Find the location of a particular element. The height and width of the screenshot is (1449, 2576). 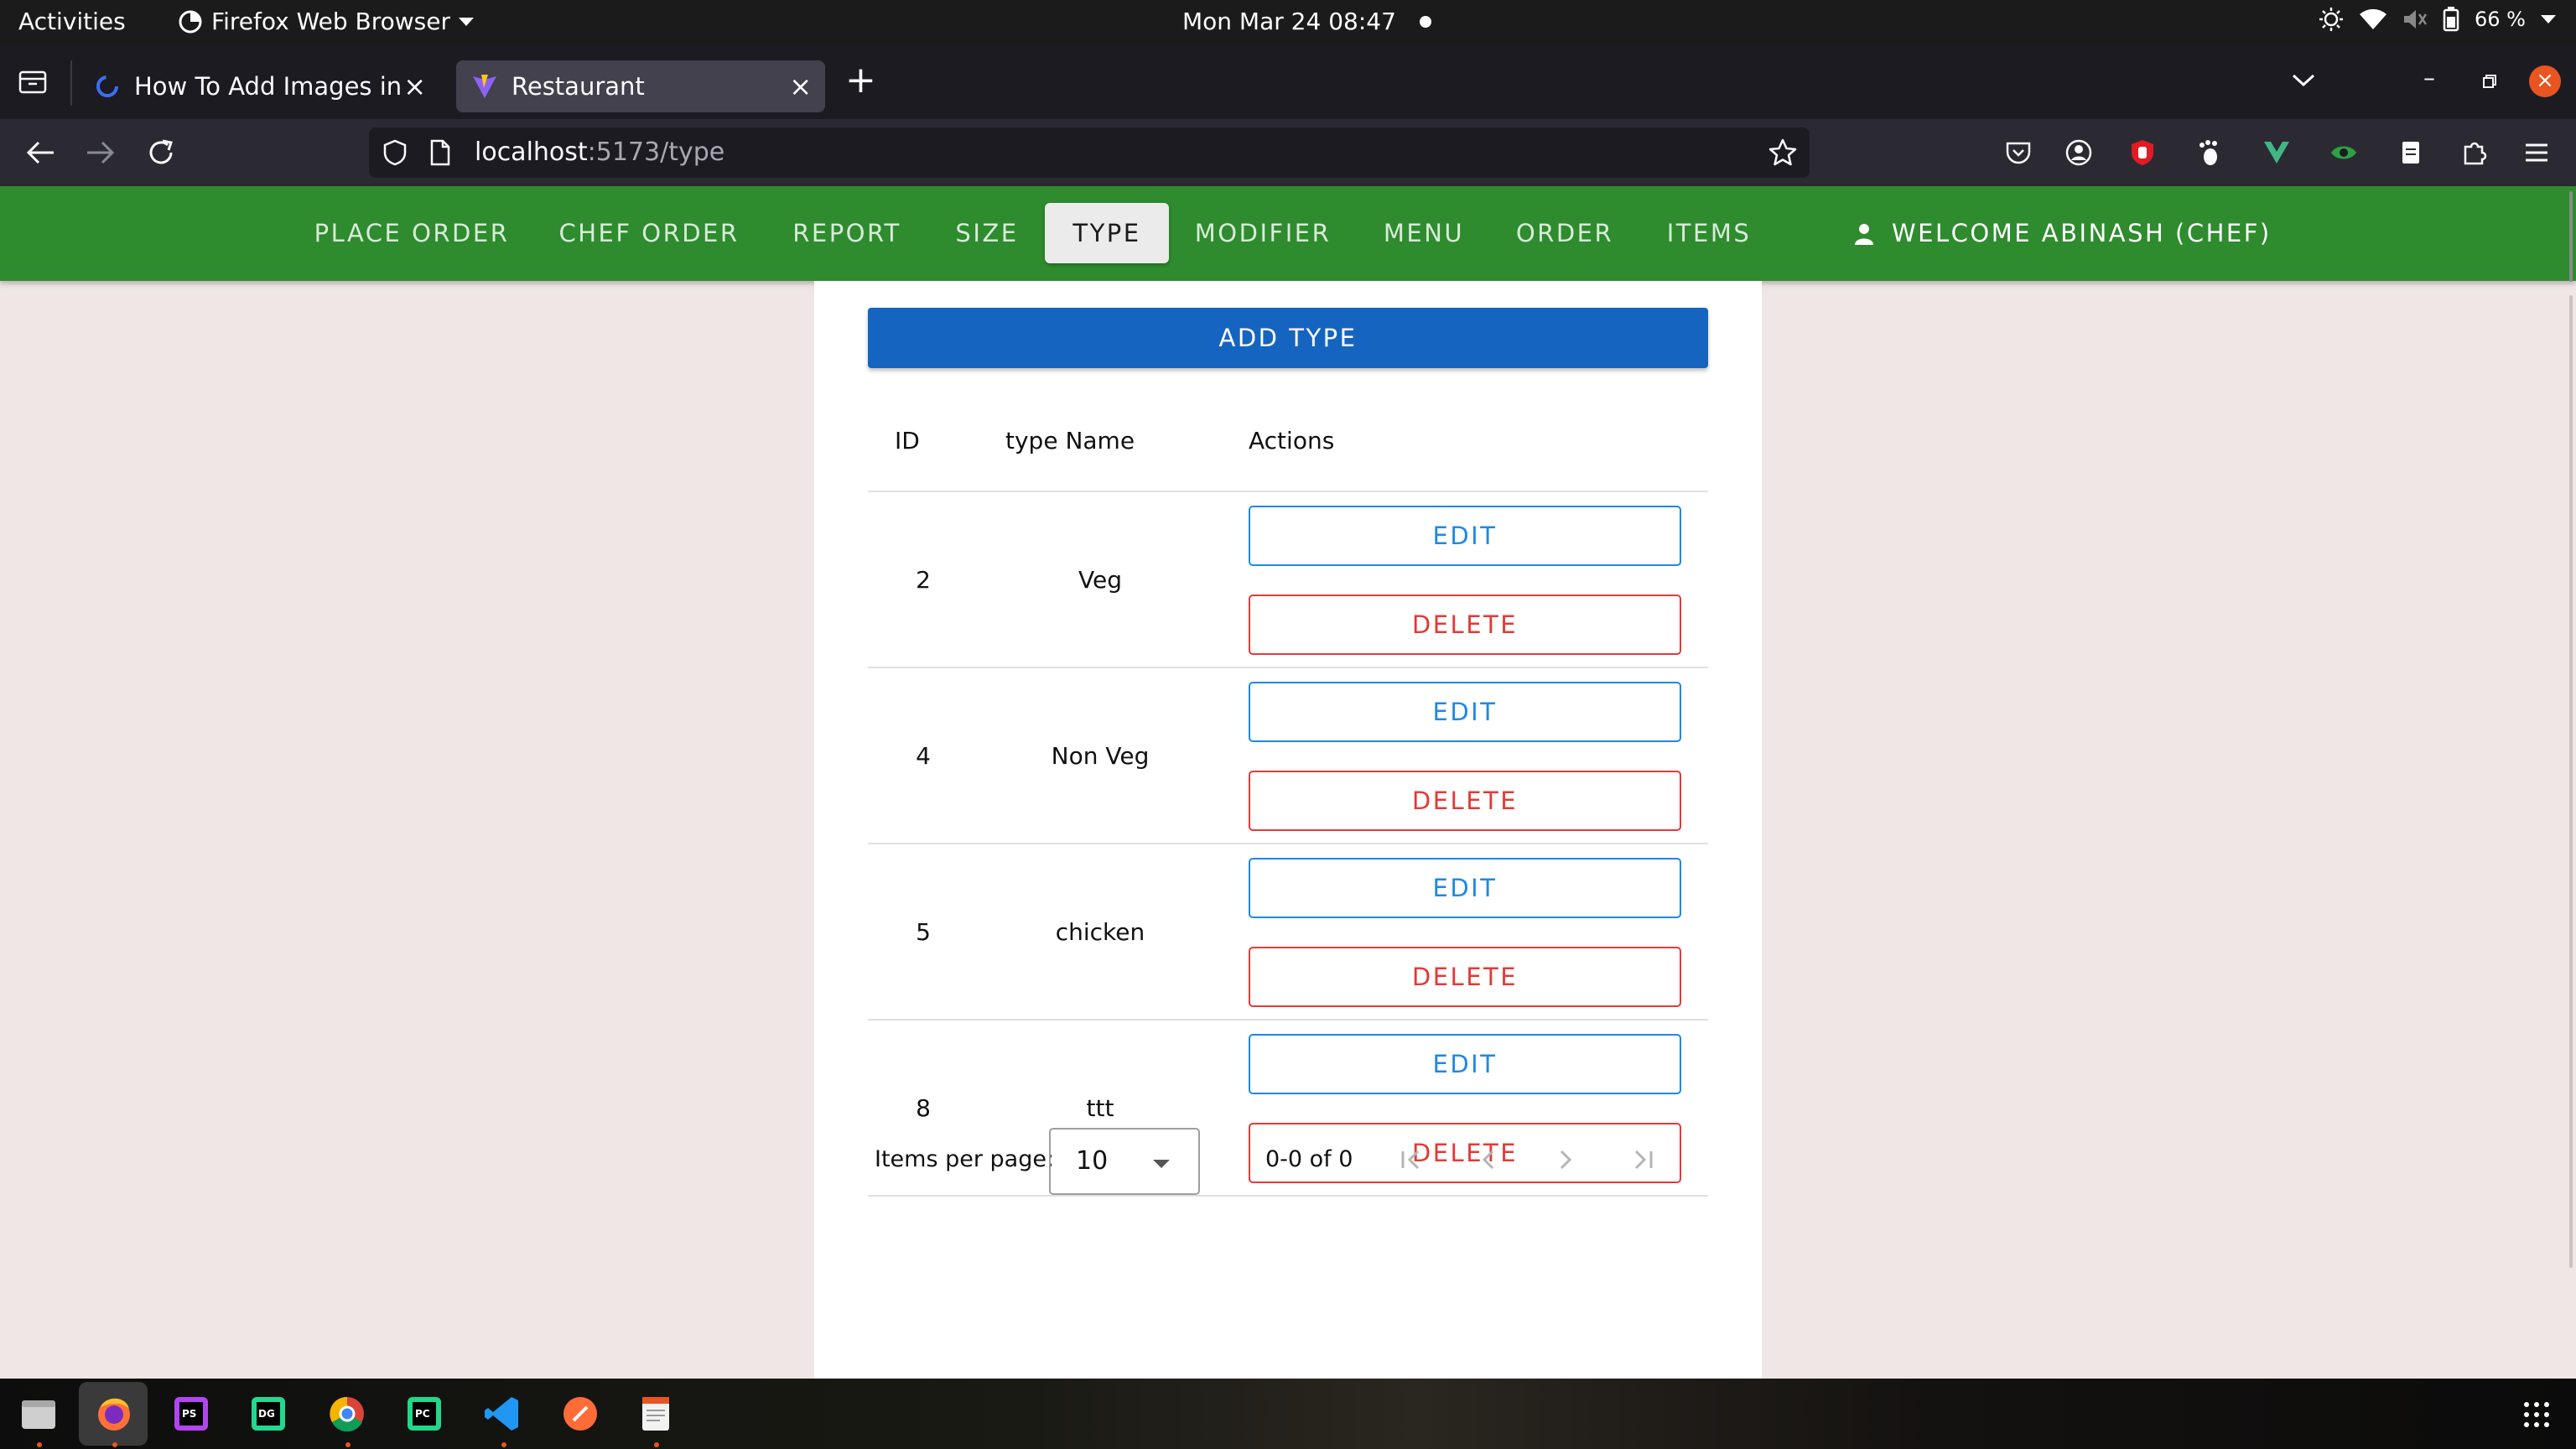

person-icon is located at coordinates (1864, 234).